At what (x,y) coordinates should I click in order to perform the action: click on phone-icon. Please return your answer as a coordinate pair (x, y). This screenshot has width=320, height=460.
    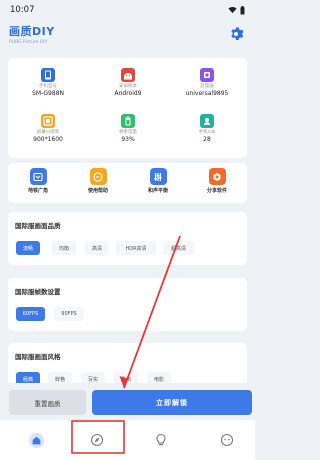
    Looking at the image, I should click on (48, 75).